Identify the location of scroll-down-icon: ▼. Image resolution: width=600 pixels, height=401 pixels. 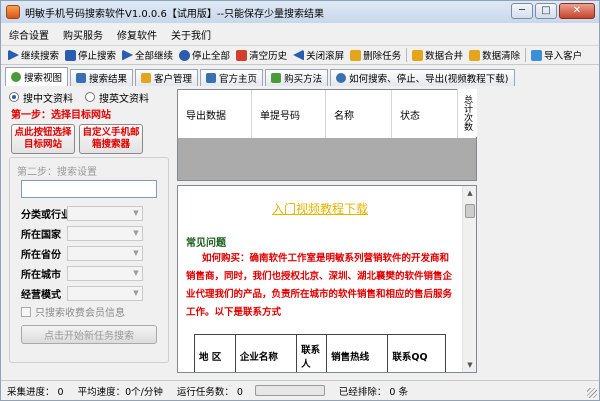
(470, 365).